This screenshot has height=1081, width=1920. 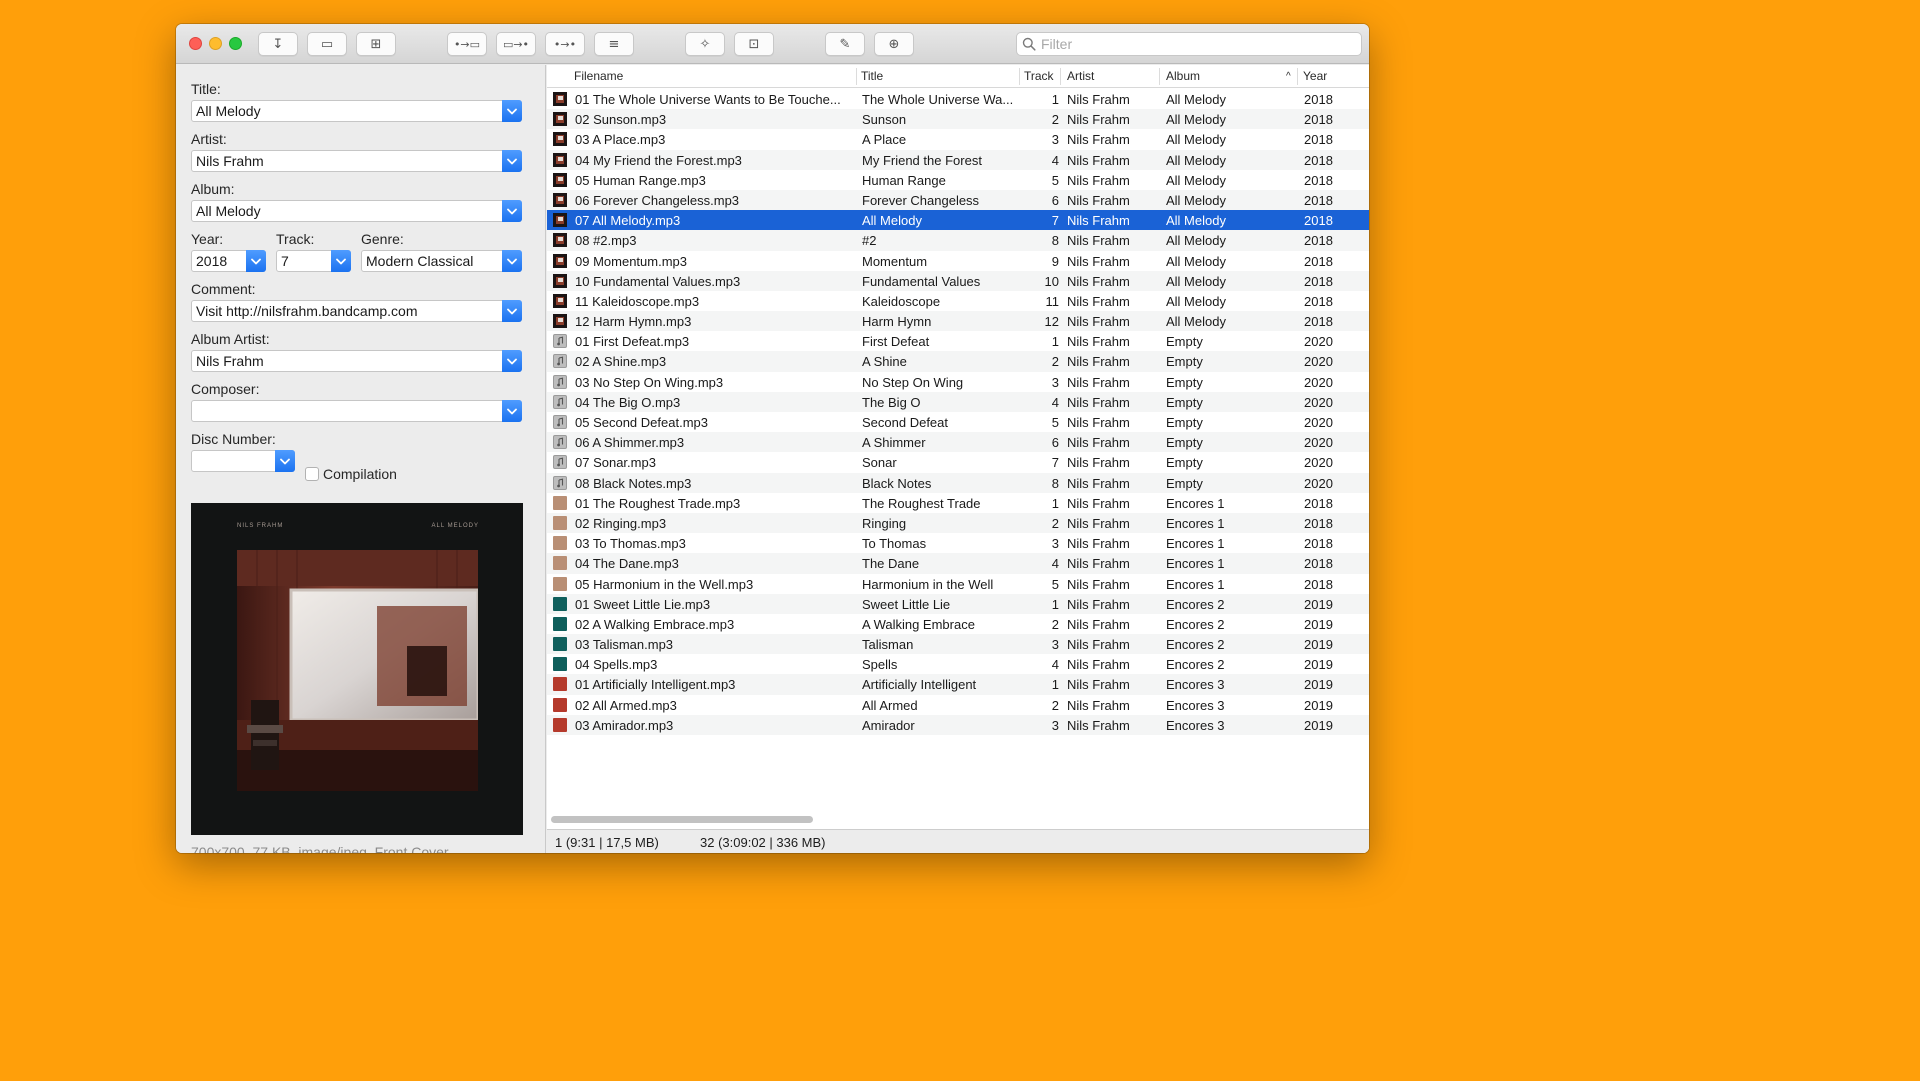 I want to click on filename-to-tag-button: ▭→•, so click(x=516, y=44).